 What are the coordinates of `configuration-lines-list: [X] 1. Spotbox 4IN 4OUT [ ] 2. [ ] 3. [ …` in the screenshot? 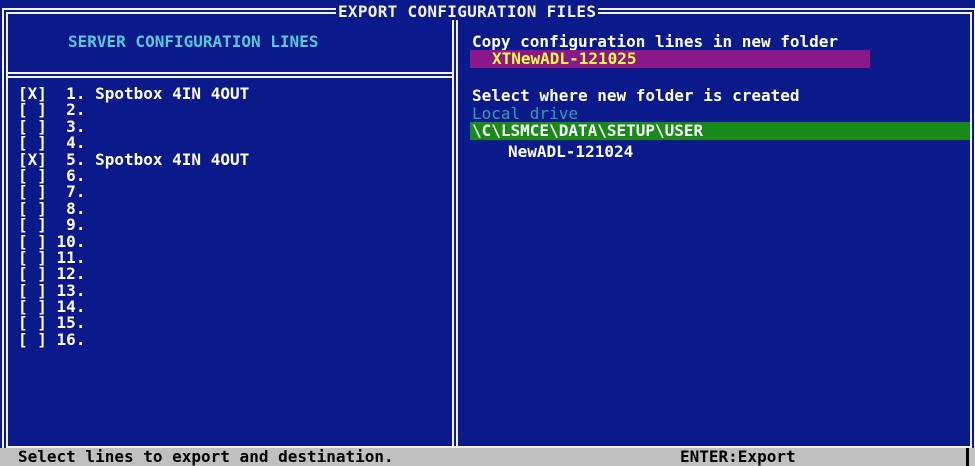 It's located at (134, 216).